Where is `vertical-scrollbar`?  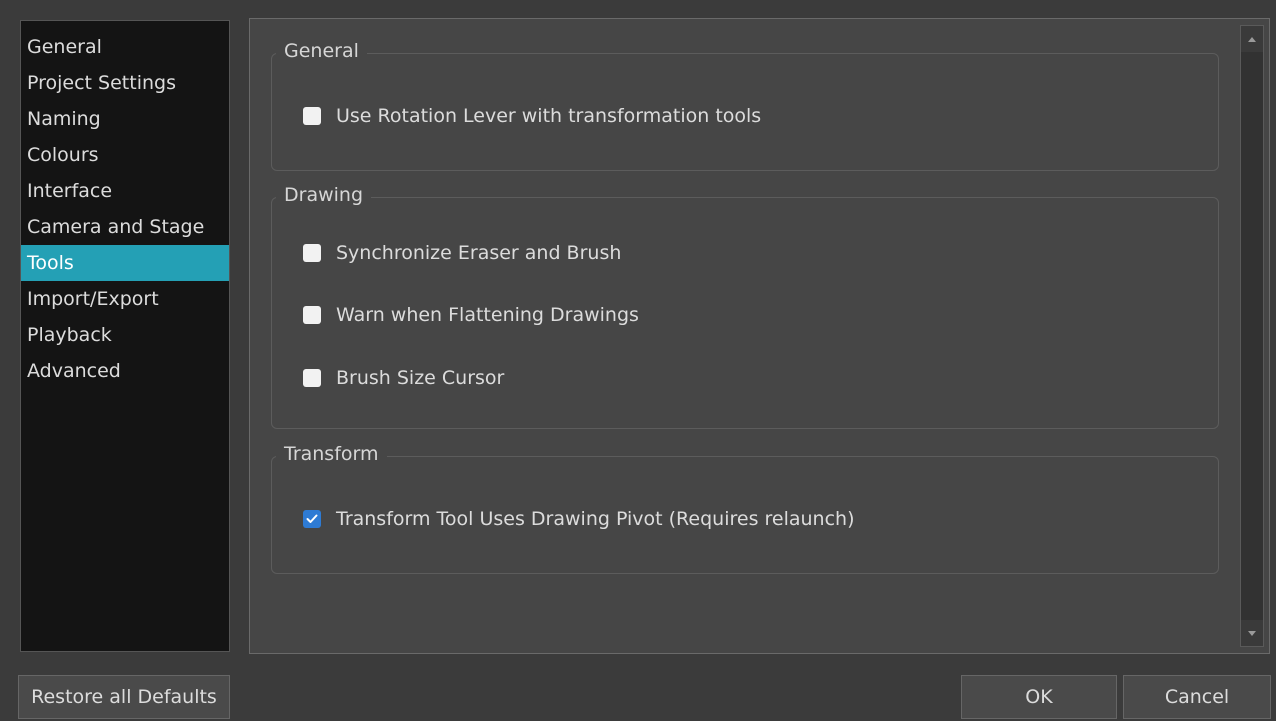 vertical-scrollbar is located at coordinates (1252, 336).